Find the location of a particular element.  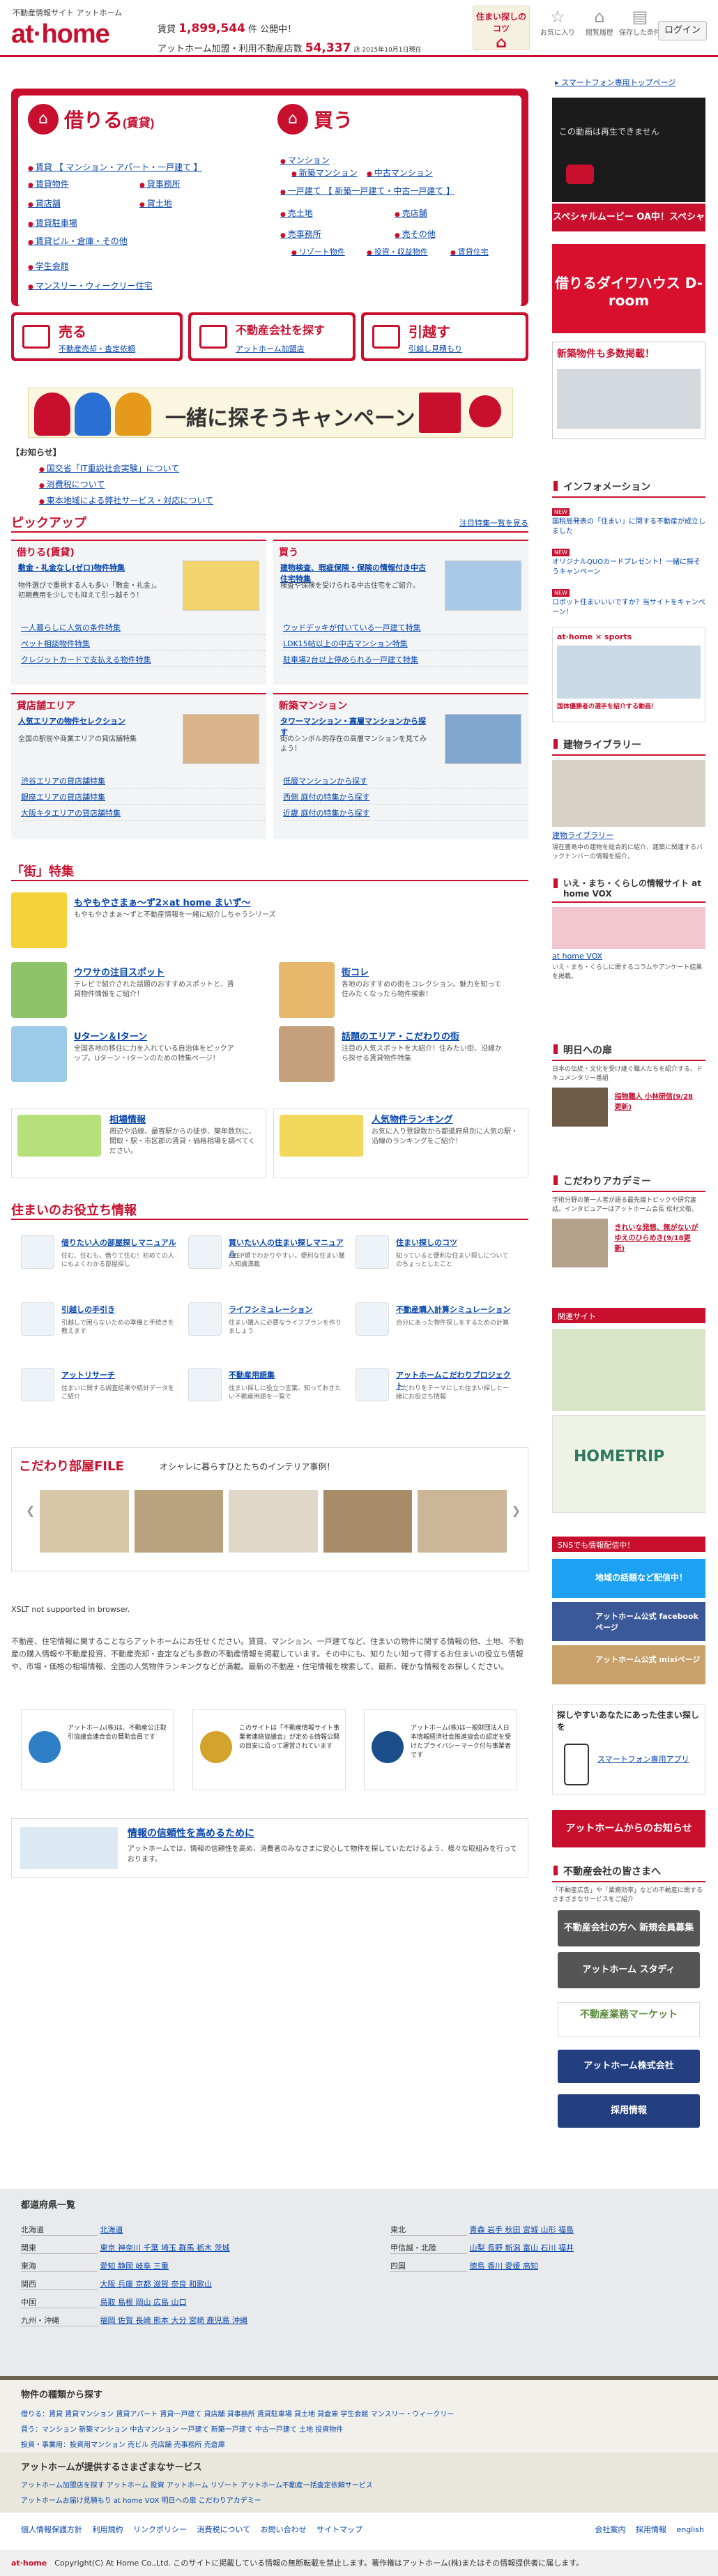

feature-title: 街コレ is located at coordinates (356, 971).